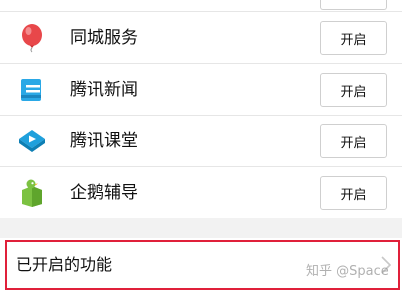 This screenshot has height=293, width=402. What do you see at coordinates (32, 193) in the screenshot?
I see `penguin-tutor-icon` at bounding box center [32, 193].